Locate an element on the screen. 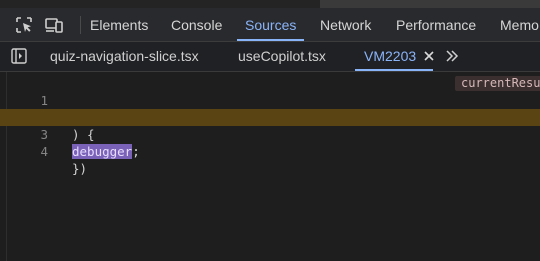 Image resolution: width=540 pixels, height=261 pixels. file-tab-quiz-navigation-slice: quiz-navigation-slice.tsx is located at coordinates (124, 56).